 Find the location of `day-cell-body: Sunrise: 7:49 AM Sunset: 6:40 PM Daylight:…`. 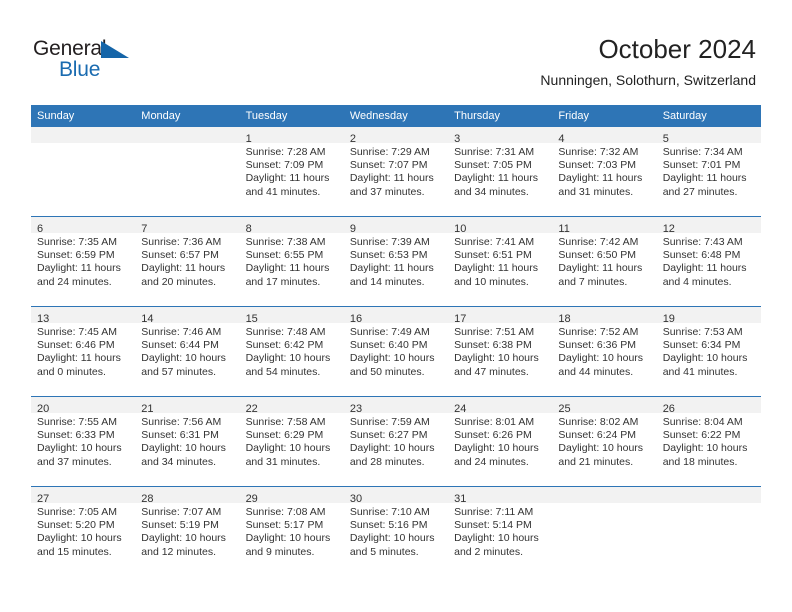

day-cell-body: Sunrise: 7:49 AM Sunset: 6:40 PM Daylight:… is located at coordinates (396, 351).